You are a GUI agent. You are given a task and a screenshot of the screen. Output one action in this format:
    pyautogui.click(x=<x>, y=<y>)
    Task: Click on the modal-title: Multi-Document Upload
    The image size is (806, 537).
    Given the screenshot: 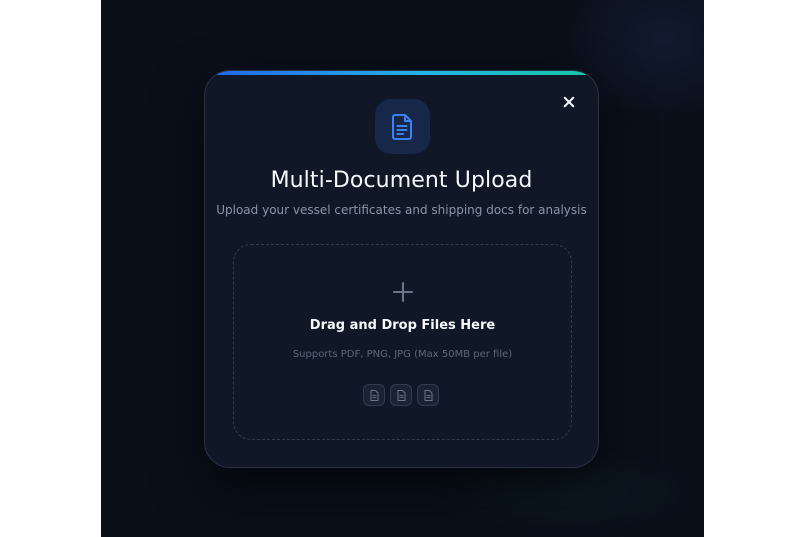 What is the action you would take?
    pyautogui.click(x=401, y=180)
    